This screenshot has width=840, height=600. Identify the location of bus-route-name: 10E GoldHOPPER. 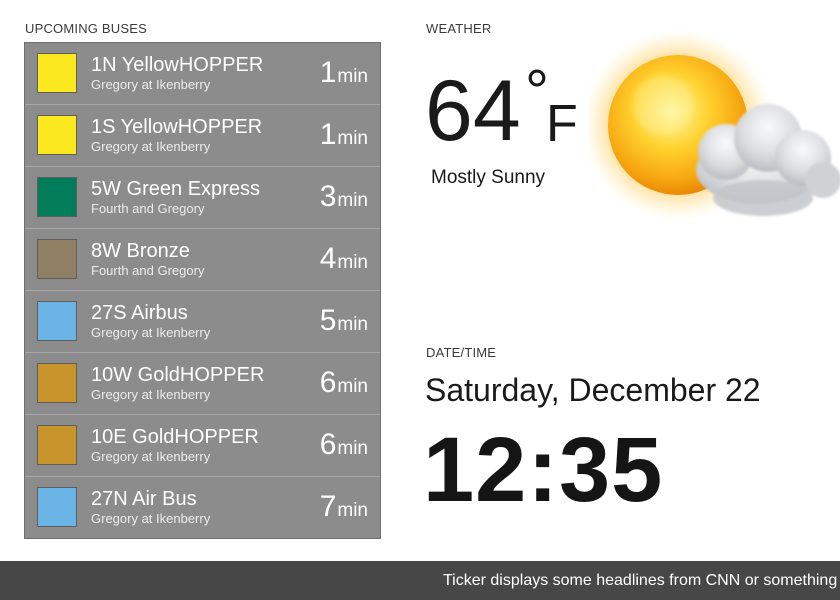
(175, 437).